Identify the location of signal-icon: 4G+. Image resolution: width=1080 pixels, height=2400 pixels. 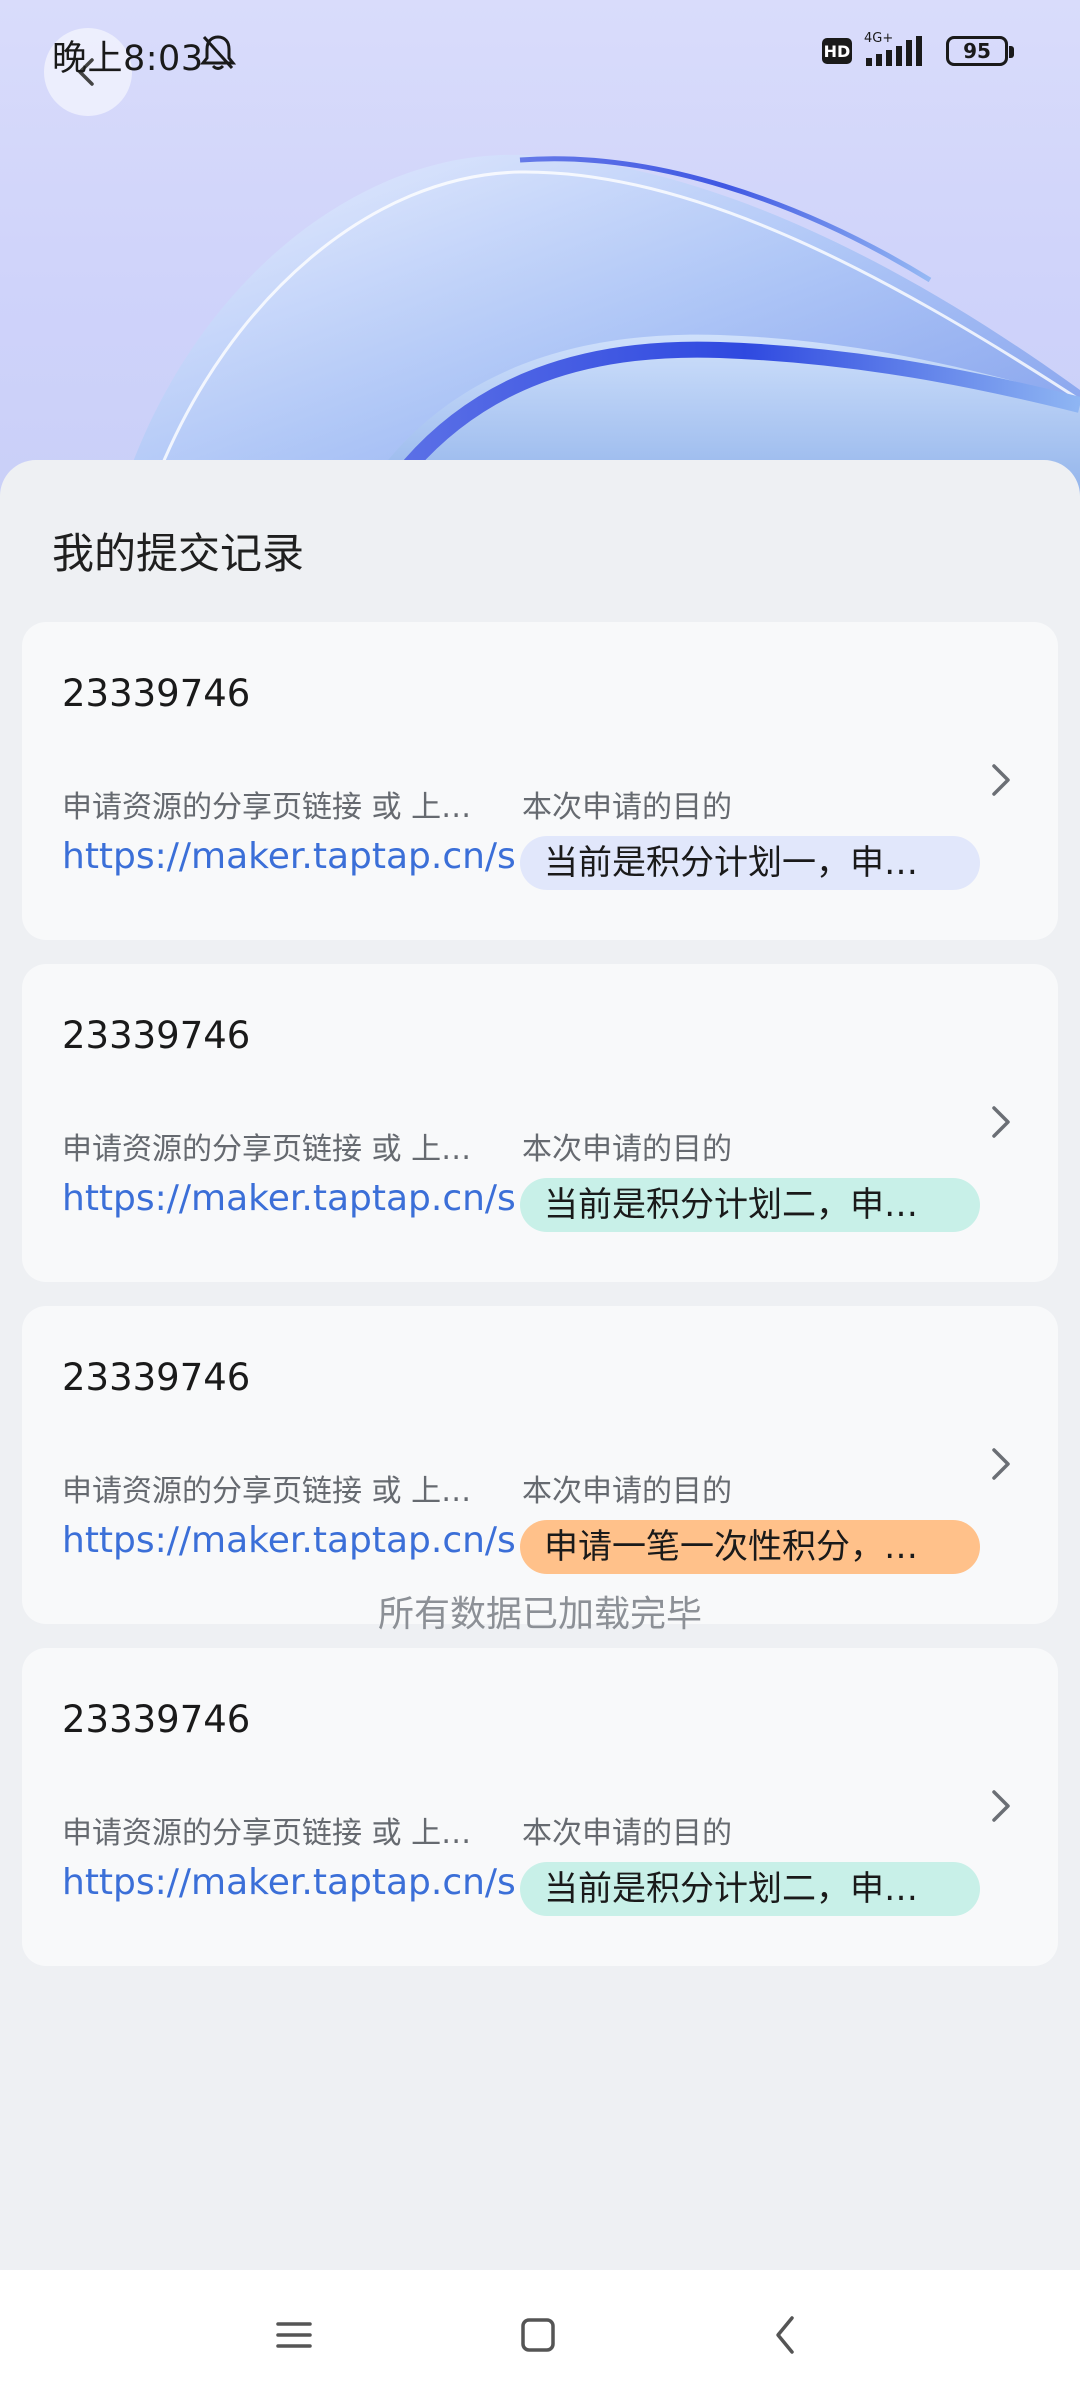
(898, 52).